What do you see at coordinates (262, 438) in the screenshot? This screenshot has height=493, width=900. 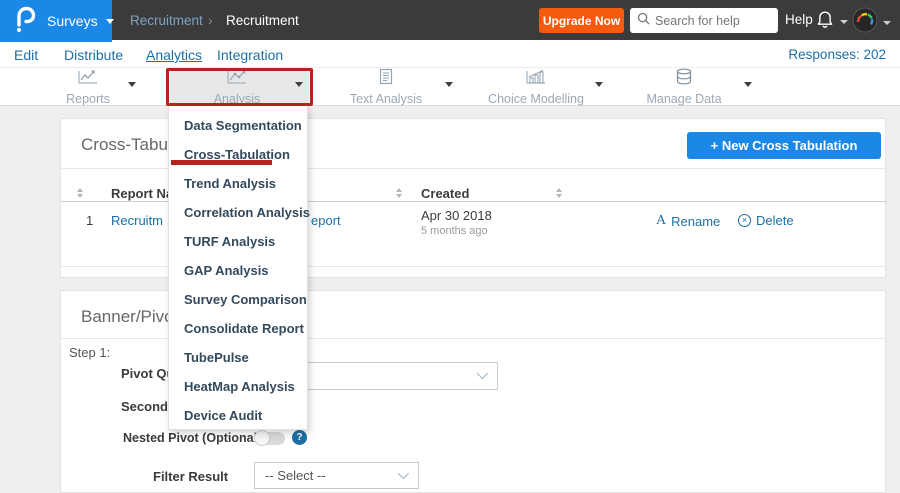 I see `toggle-knob` at bounding box center [262, 438].